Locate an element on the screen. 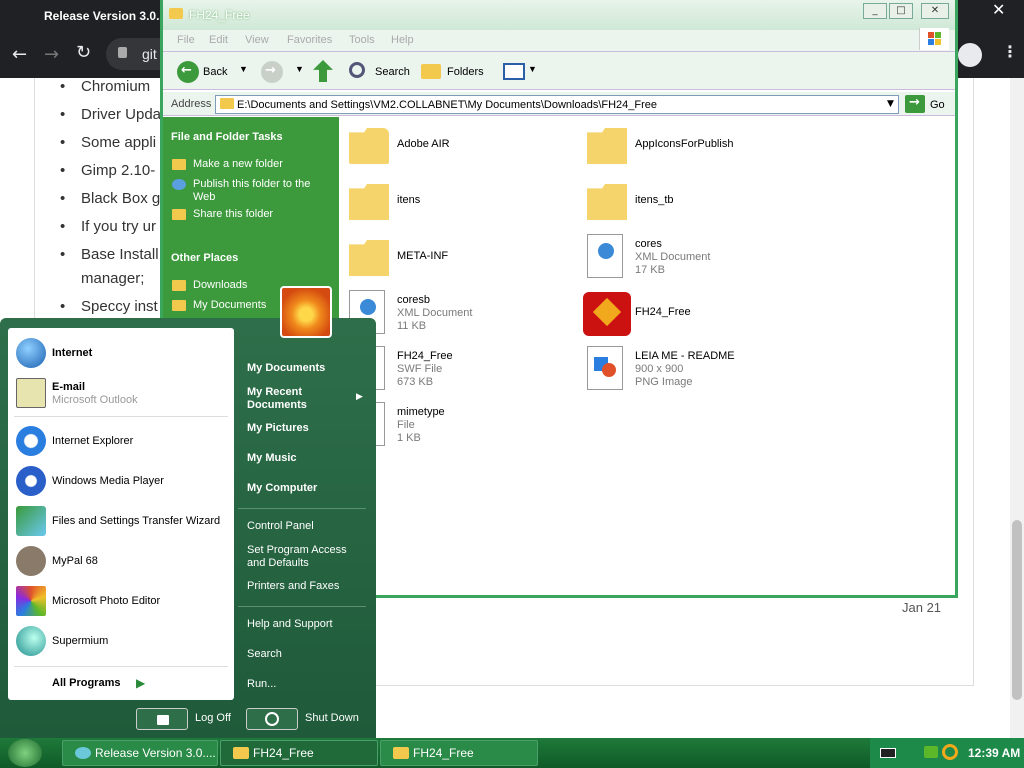 The height and width of the screenshot is (768, 1024). place-downloads: Downloads is located at coordinates (220, 285).